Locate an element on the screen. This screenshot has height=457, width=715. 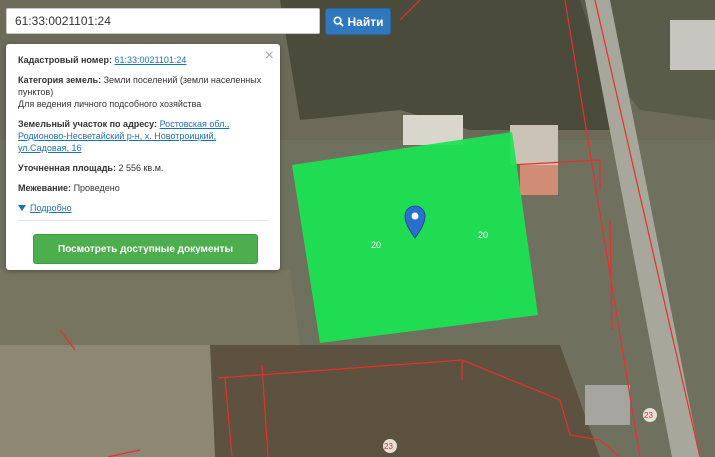
survey-row: Межевание: Проведено is located at coordinates (143, 188).